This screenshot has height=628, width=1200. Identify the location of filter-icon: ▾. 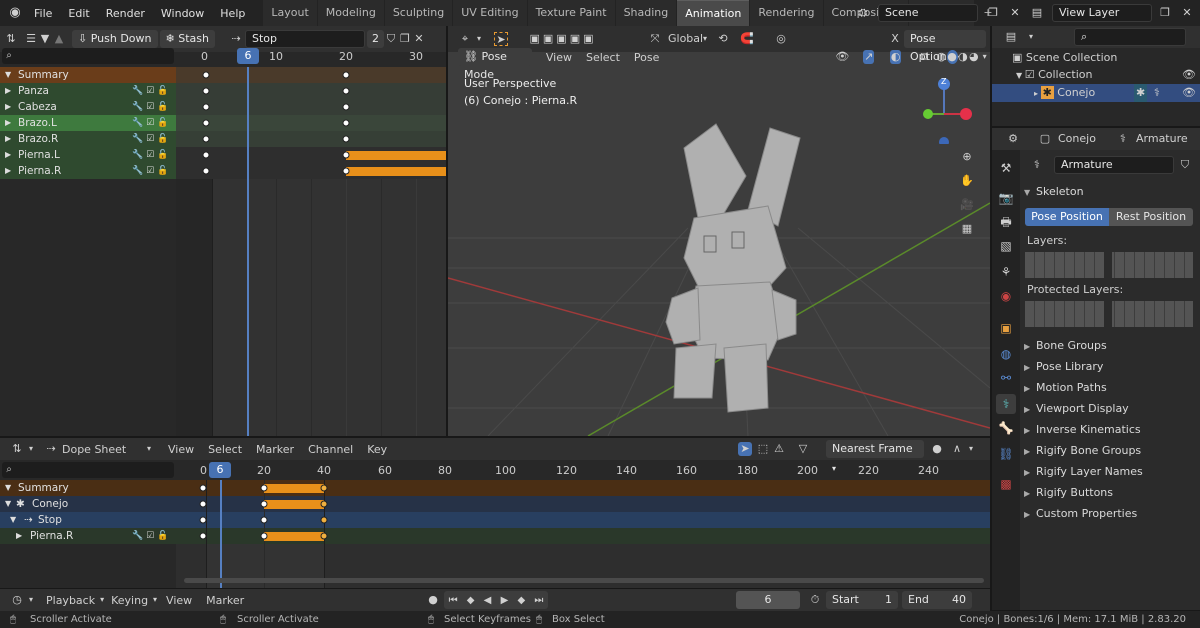
(1031, 37).